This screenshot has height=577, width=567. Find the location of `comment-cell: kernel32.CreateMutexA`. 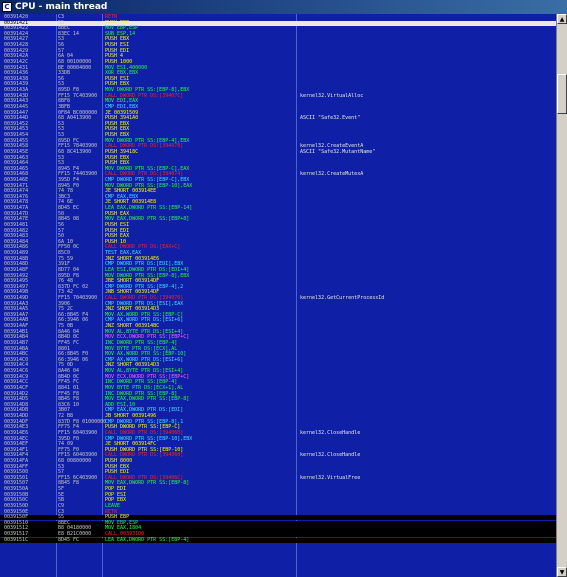

comment-cell: kernel32.CreateMutexA is located at coordinates (332, 174).